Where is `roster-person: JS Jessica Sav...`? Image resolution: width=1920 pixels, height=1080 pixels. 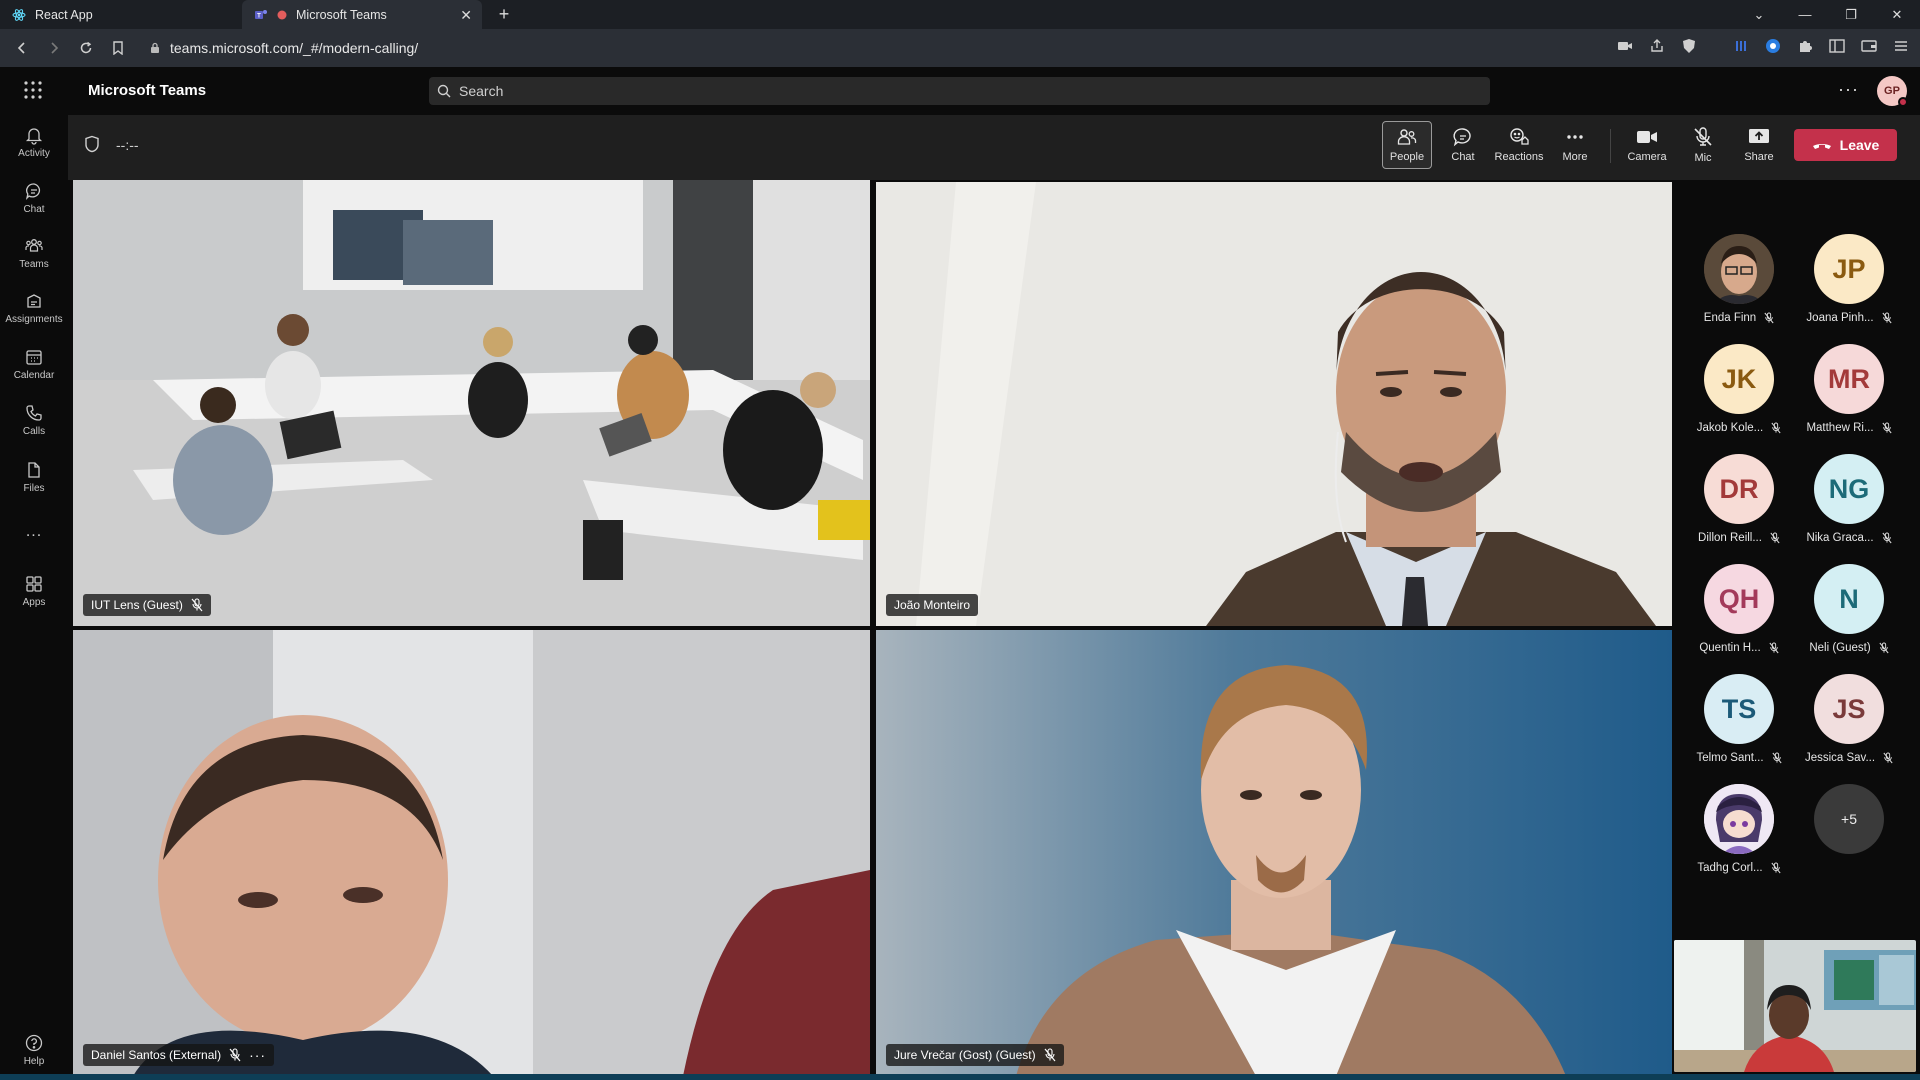
roster-person: JS Jessica Sav... is located at coordinates (1849, 719).